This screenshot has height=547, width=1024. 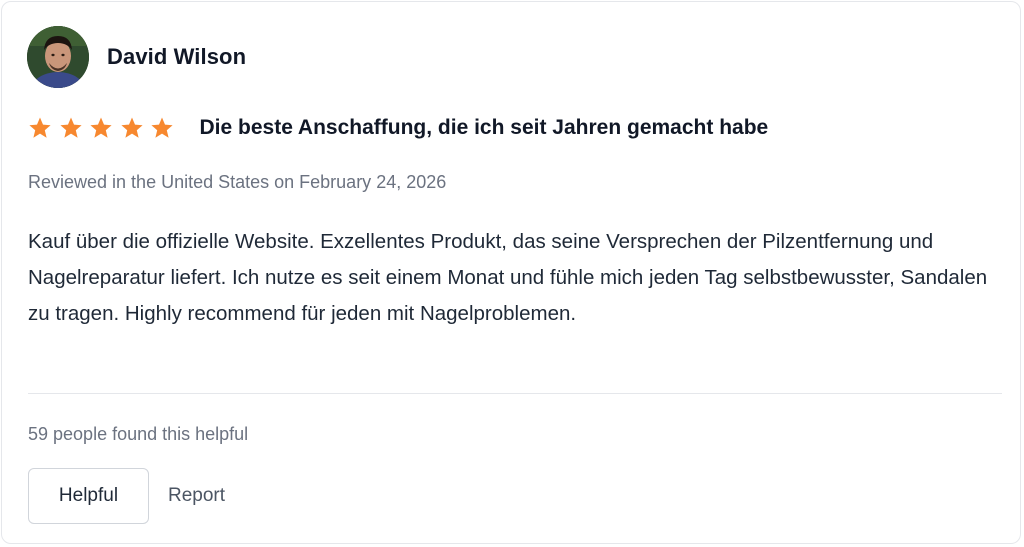 I want to click on review-header: David Wilson, so click(x=136, y=57).